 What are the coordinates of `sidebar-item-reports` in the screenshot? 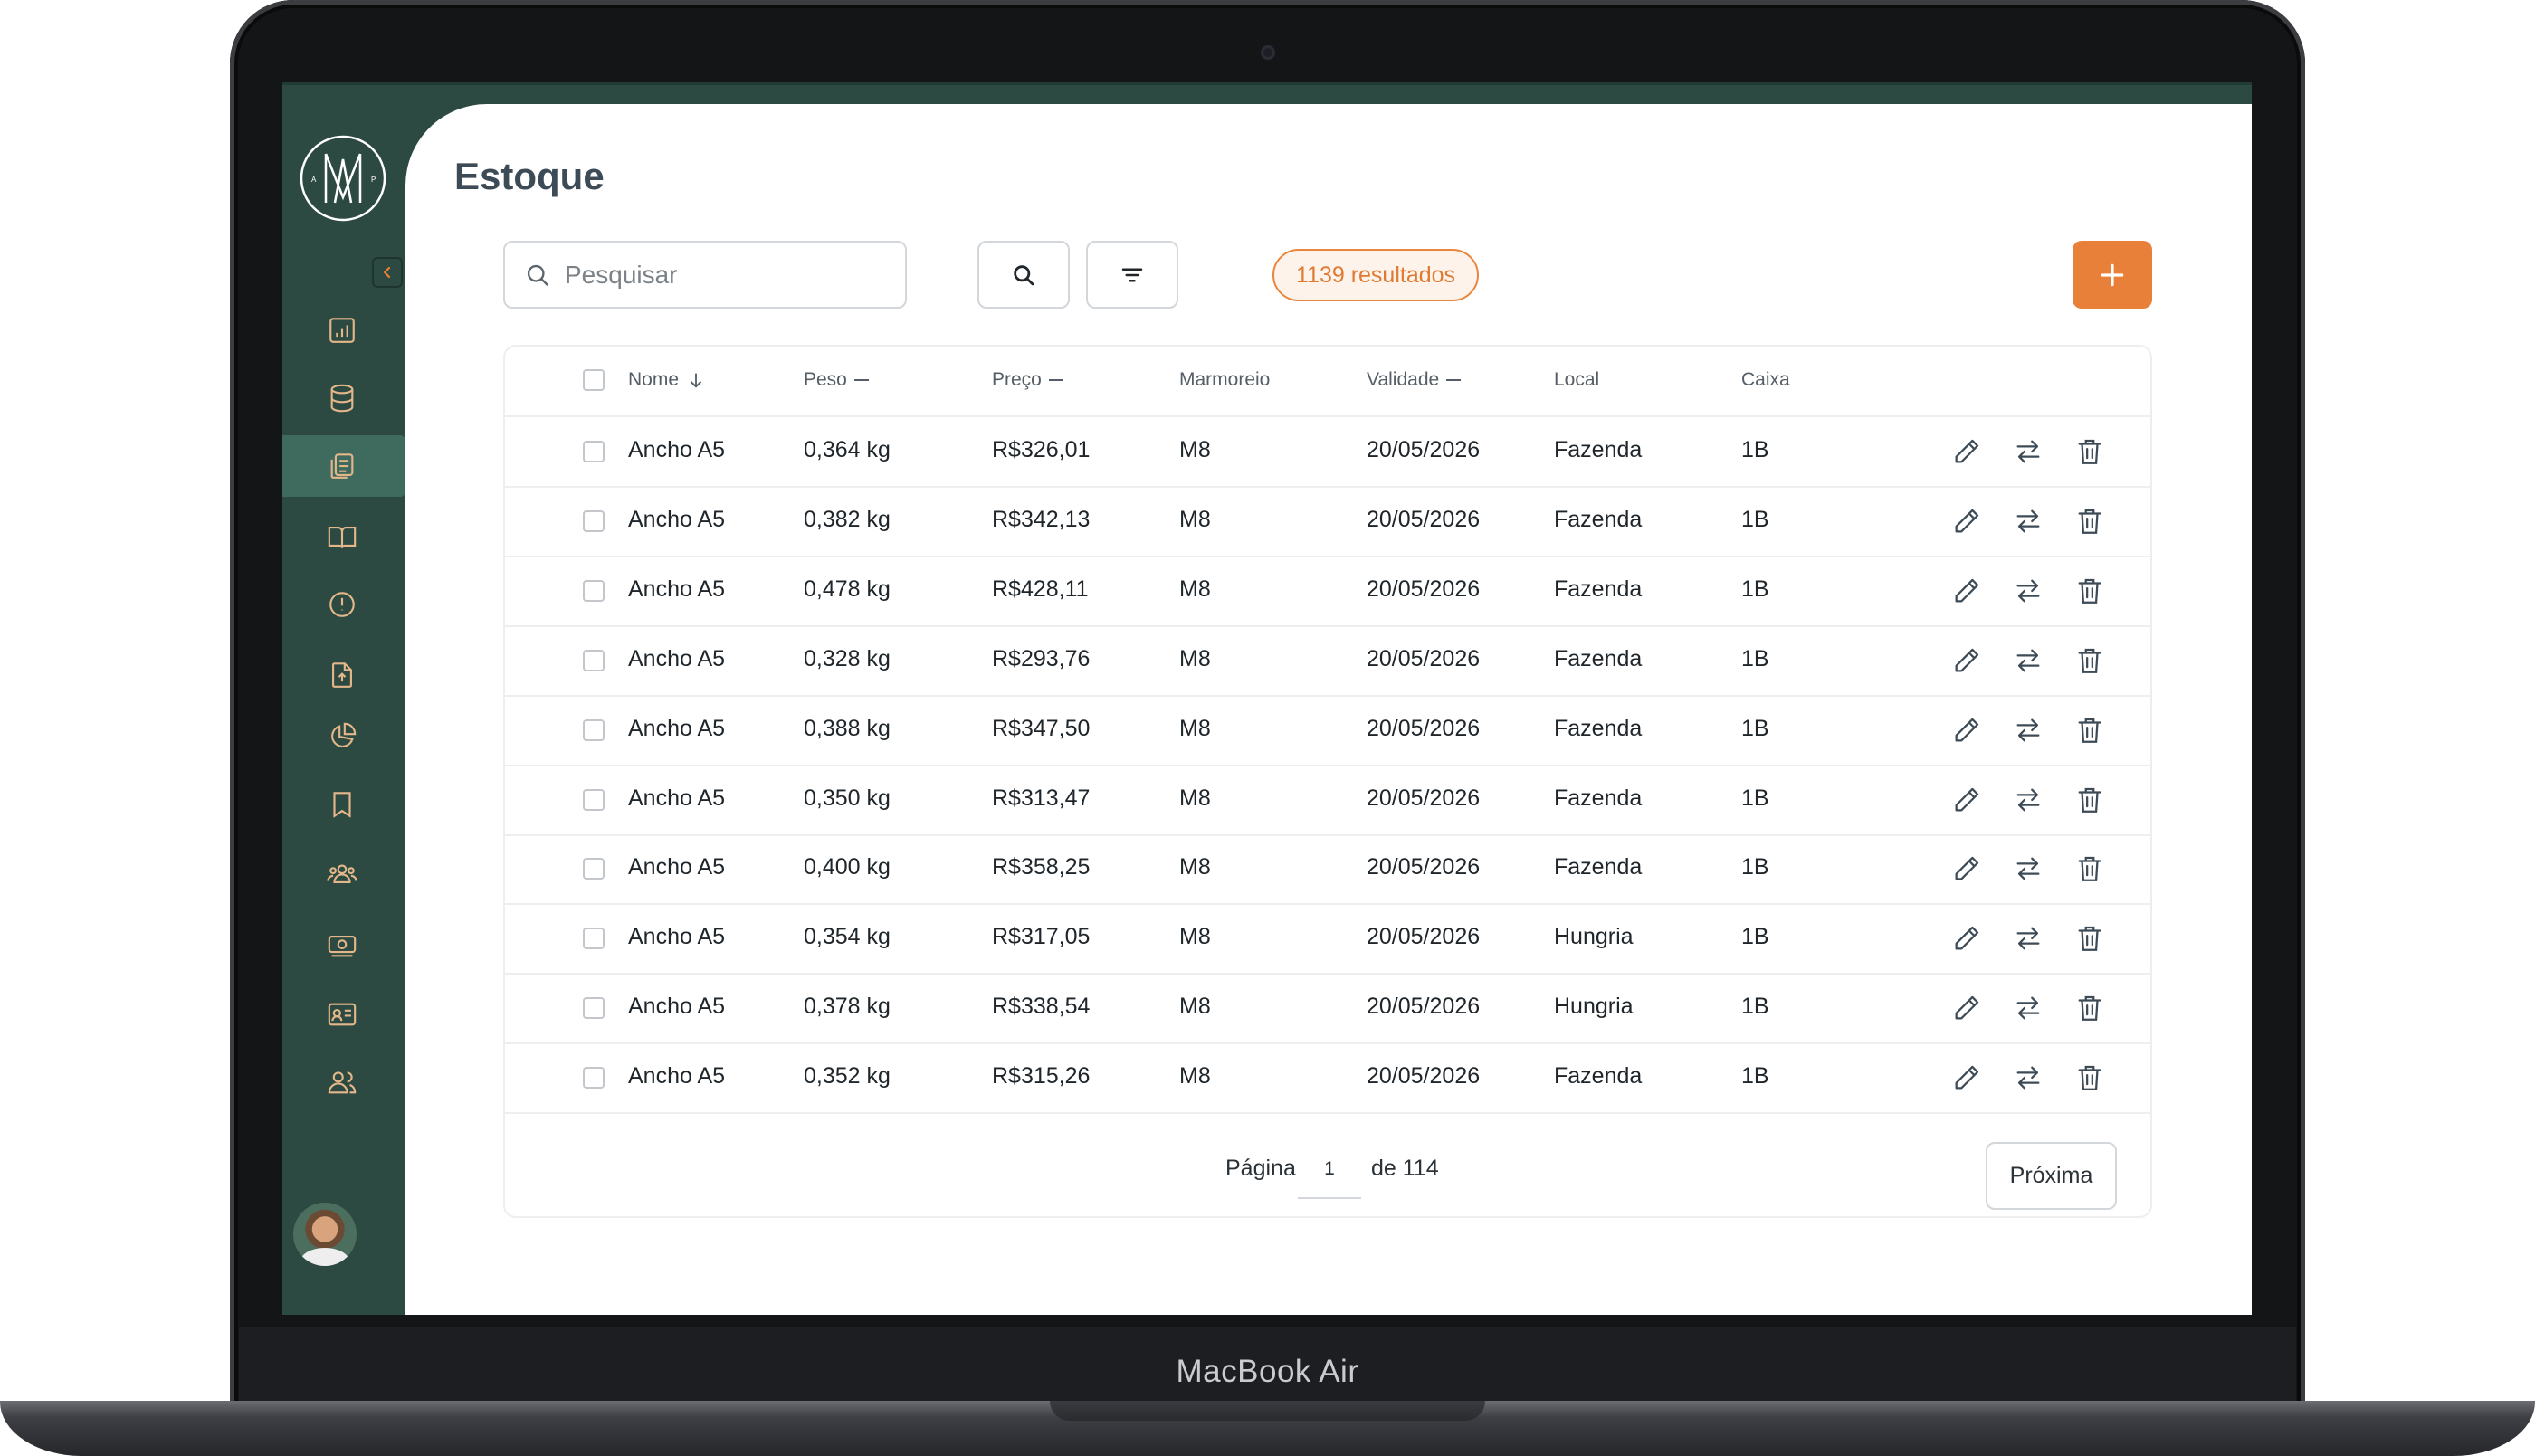 It's located at (342, 737).